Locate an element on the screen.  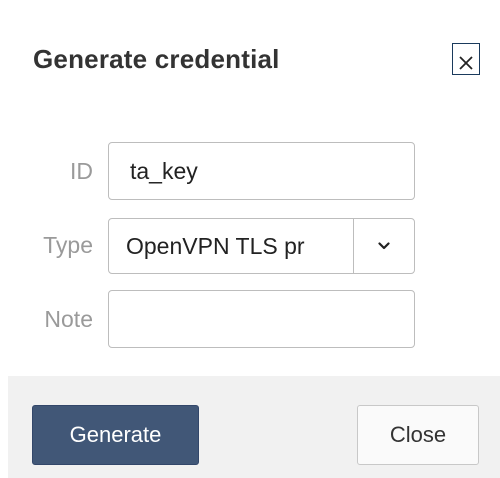
dialog-title: Generate credential is located at coordinates (156, 59).